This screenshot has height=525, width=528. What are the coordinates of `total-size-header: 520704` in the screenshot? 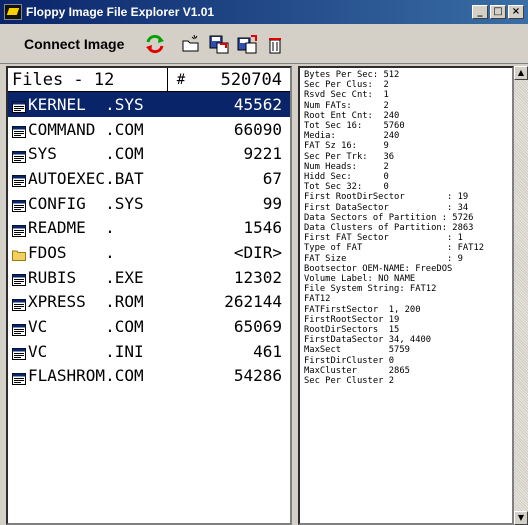 It's located at (242, 79).